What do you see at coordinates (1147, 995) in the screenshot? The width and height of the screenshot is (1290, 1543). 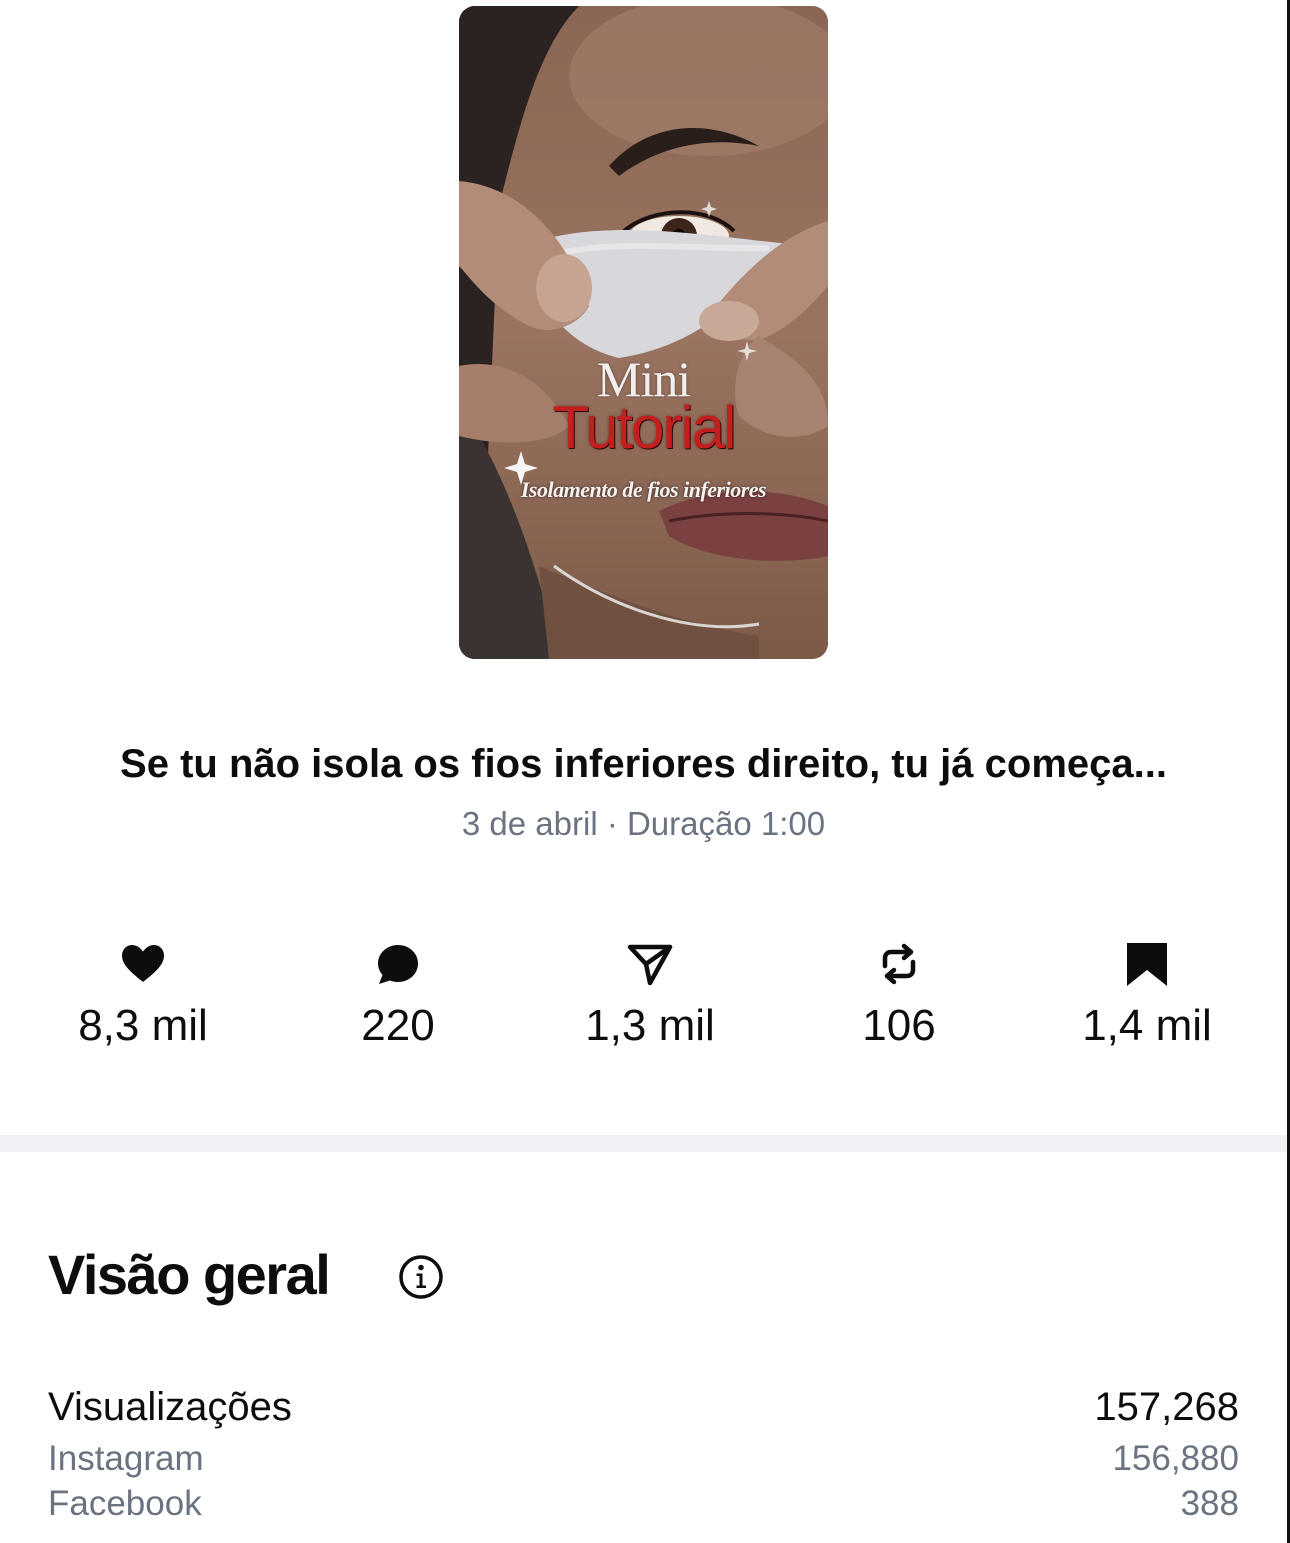 I see `stat-saves: 1,4 mil` at bounding box center [1147, 995].